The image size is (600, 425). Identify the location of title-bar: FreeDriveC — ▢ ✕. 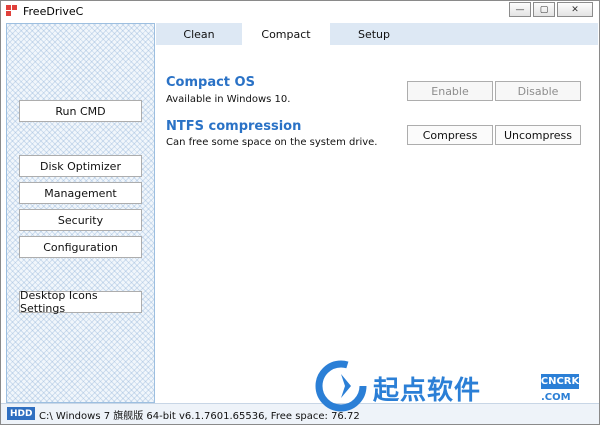
(300, 12).